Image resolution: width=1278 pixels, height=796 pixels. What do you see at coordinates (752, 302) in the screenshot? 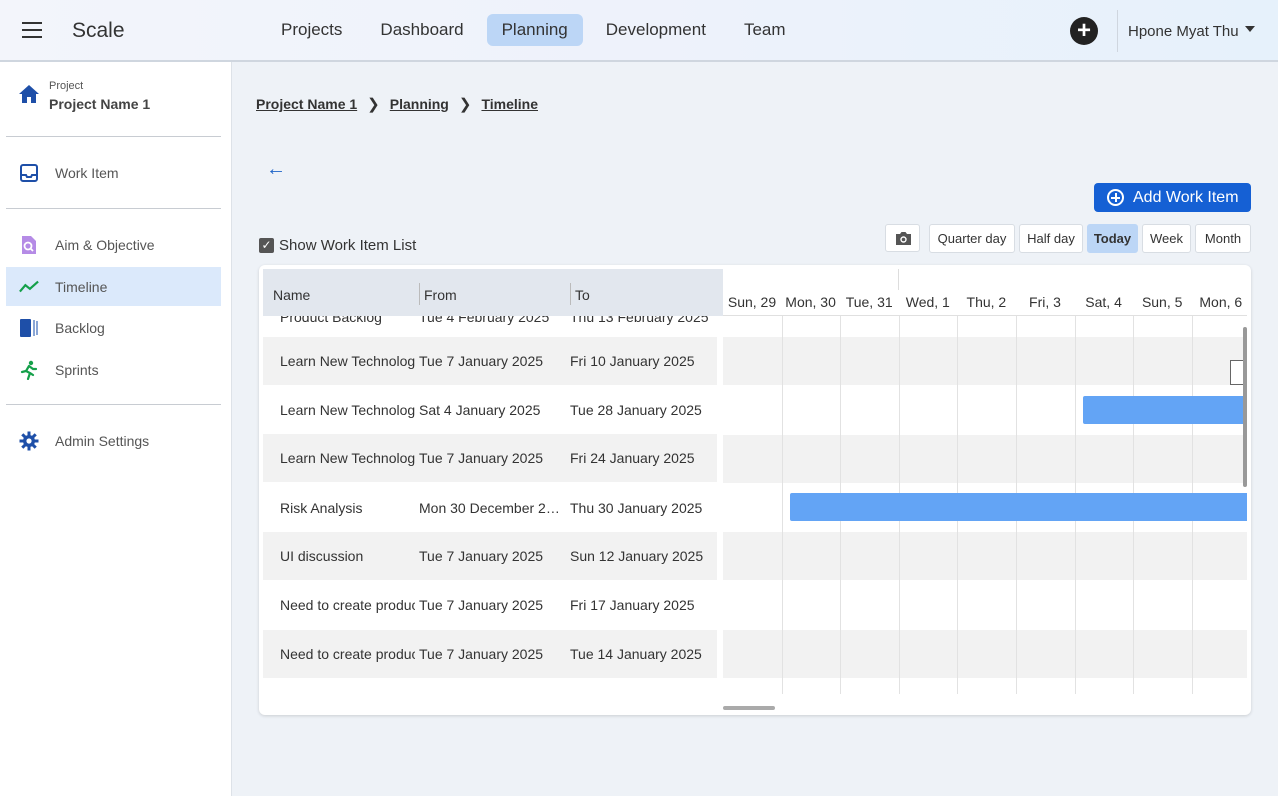
I see `day-label: Sun, 29` at bounding box center [752, 302].